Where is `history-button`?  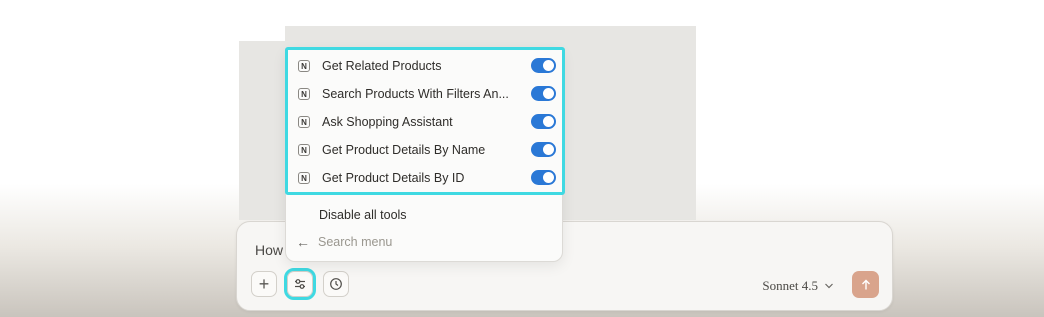 history-button is located at coordinates (336, 284).